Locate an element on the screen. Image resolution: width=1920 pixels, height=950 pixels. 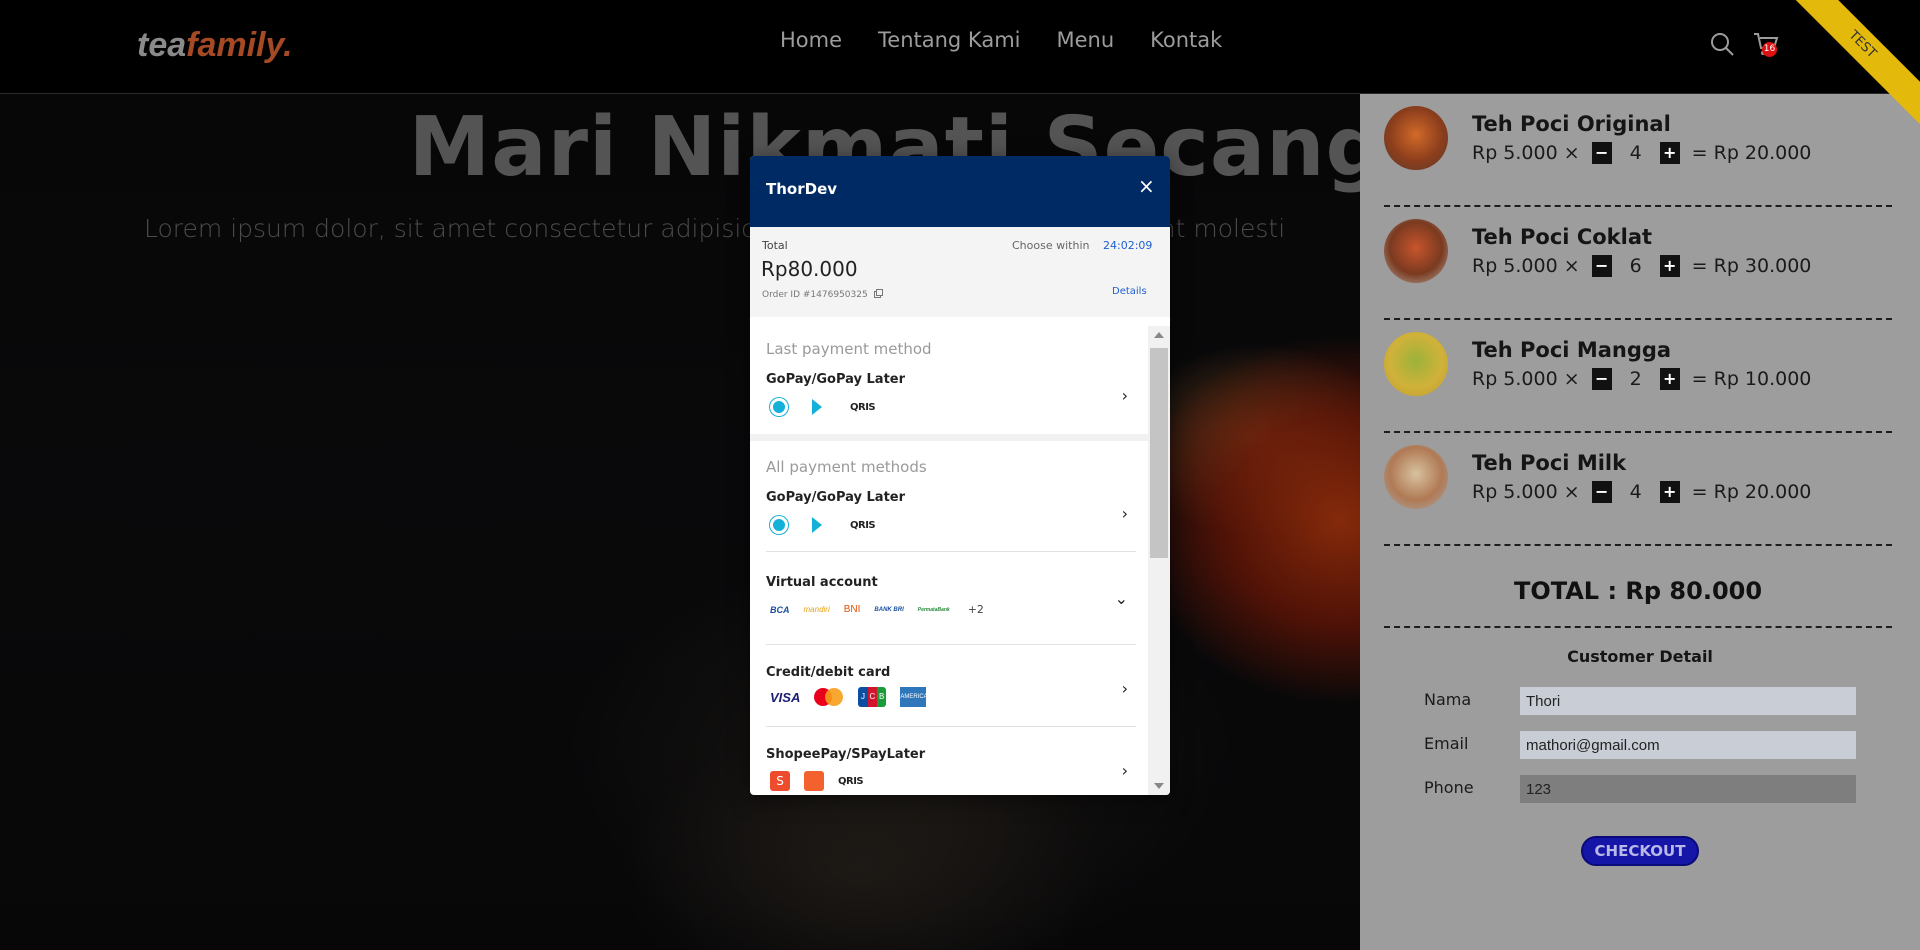
jcb-icon: J C B is located at coordinates (872, 697).